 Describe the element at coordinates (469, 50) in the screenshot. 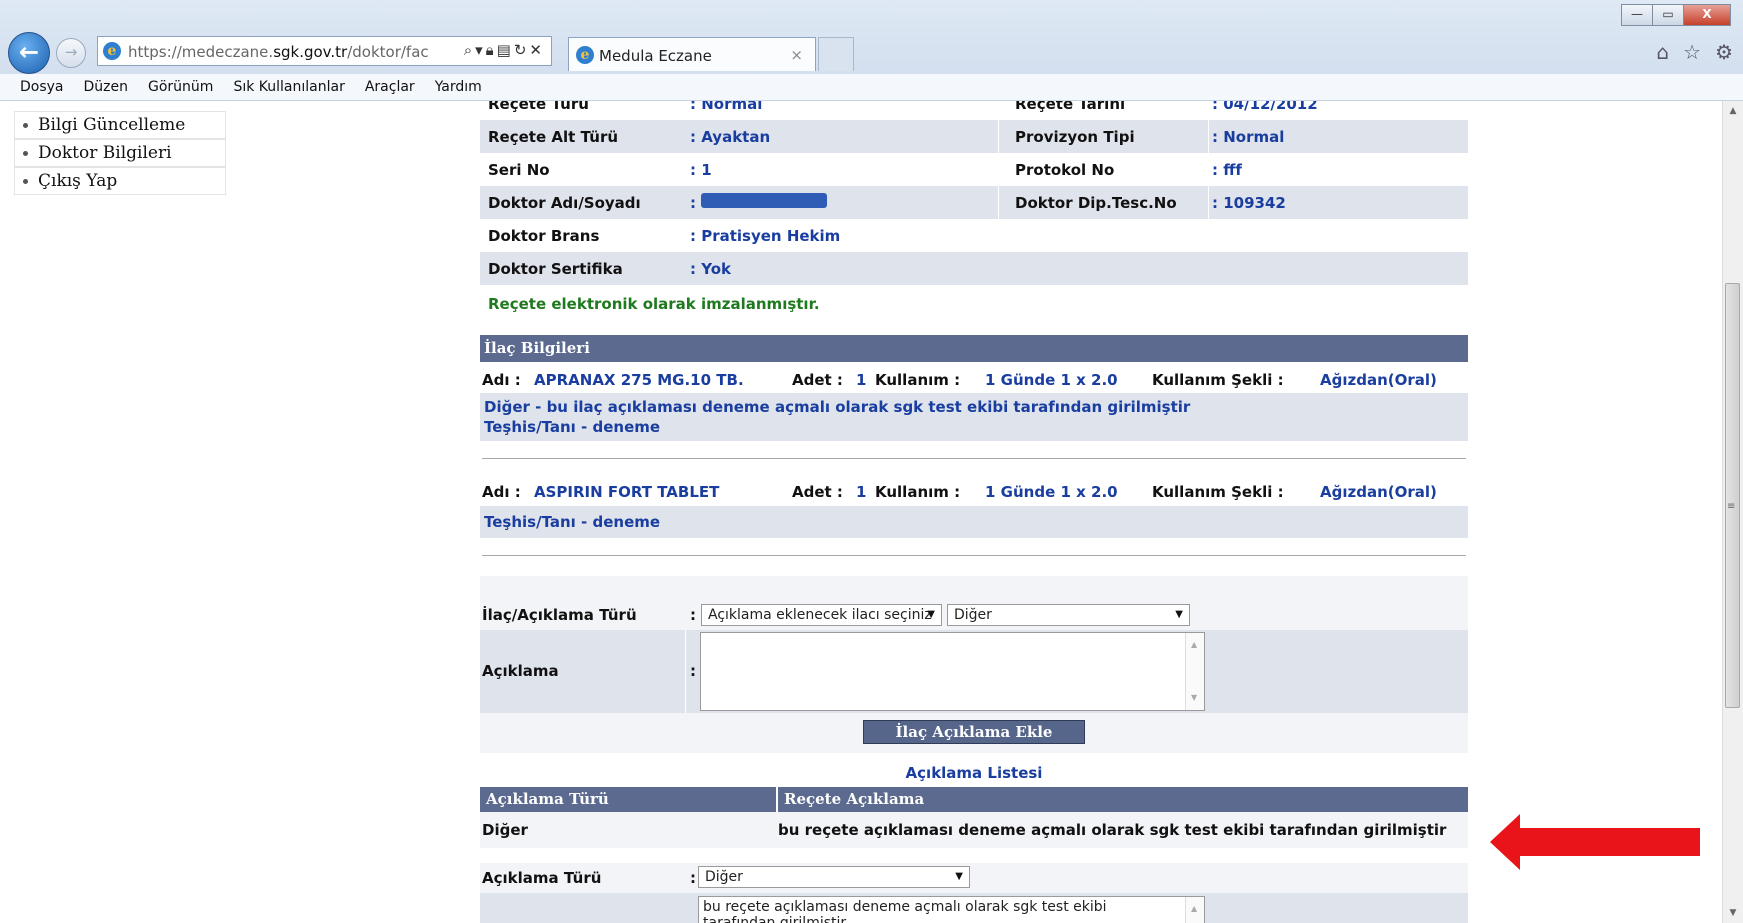

I see `search-icon: ⌕` at that location.